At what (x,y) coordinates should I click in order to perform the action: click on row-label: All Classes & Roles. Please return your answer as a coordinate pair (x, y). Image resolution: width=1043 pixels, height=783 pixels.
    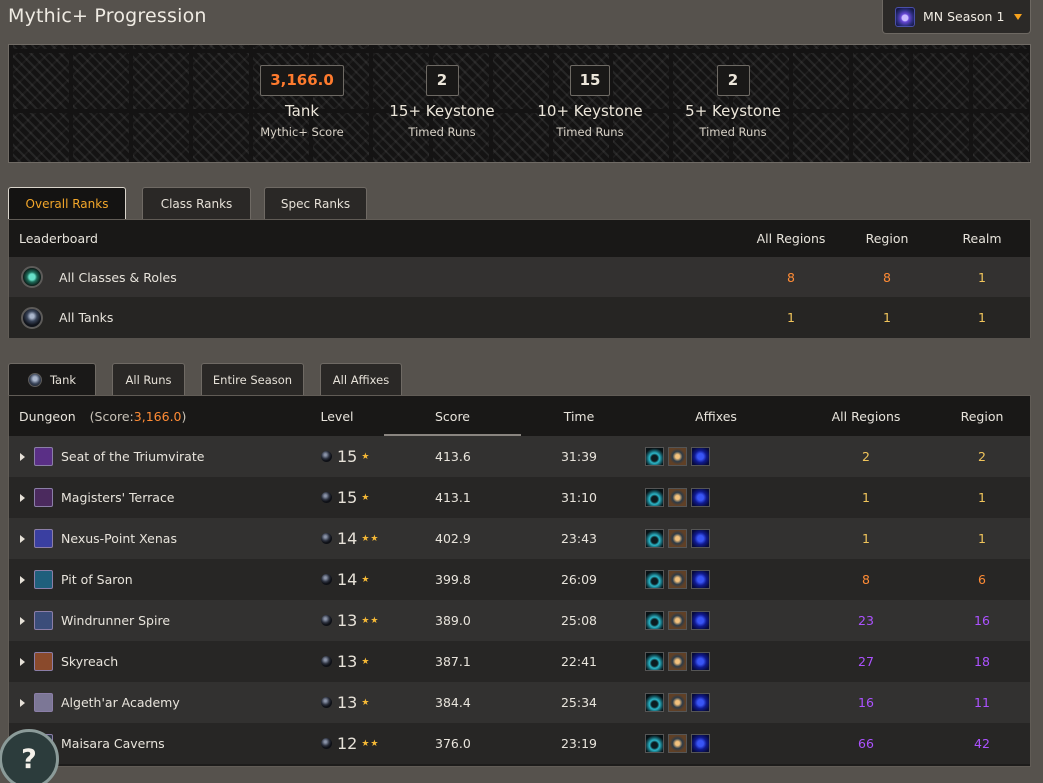
    Looking at the image, I should click on (118, 277).